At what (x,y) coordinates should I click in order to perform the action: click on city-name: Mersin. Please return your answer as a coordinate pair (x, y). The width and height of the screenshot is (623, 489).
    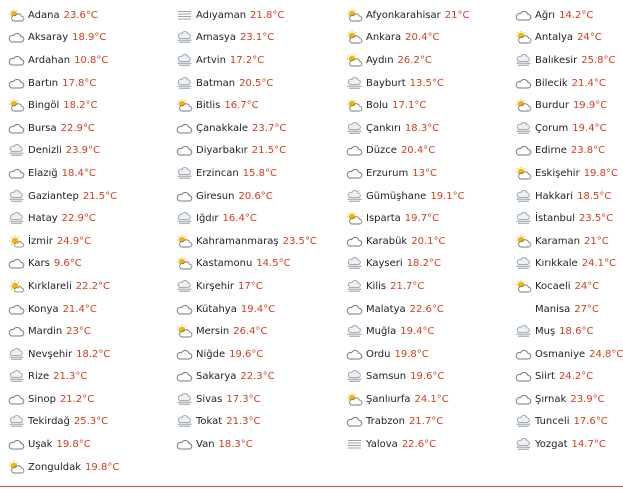
    Looking at the image, I should click on (212, 331).